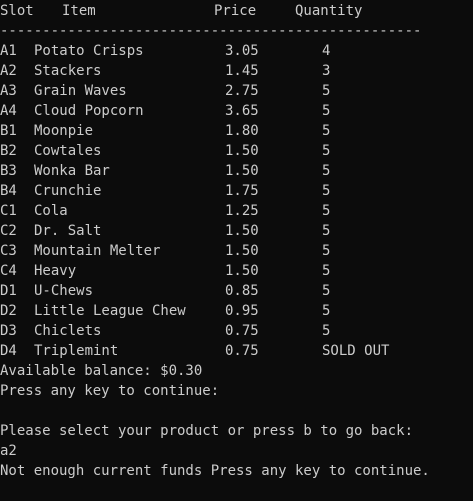 Image resolution: width=473 pixels, height=501 pixels. I want to click on row-slot: B2, so click(8, 151).